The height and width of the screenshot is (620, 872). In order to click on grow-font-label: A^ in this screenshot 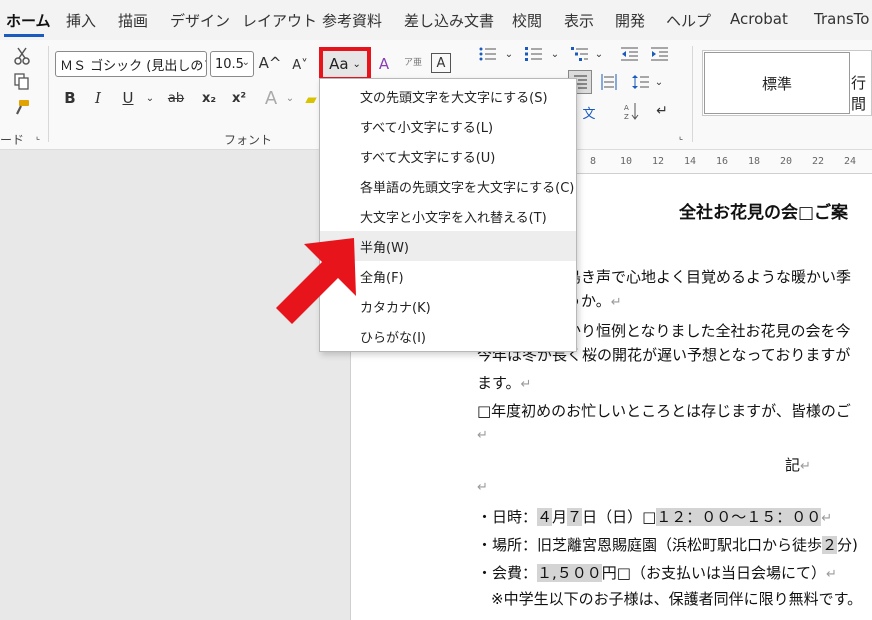, I will do `click(270, 63)`.